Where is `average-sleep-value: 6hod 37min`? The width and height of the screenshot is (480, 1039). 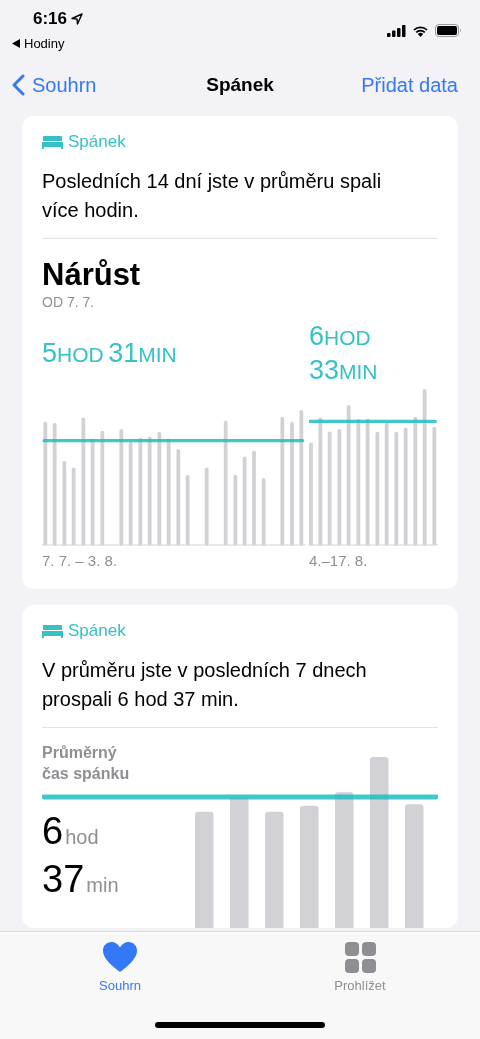
average-sleep-value: 6hod 37min is located at coordinates (80, 856).